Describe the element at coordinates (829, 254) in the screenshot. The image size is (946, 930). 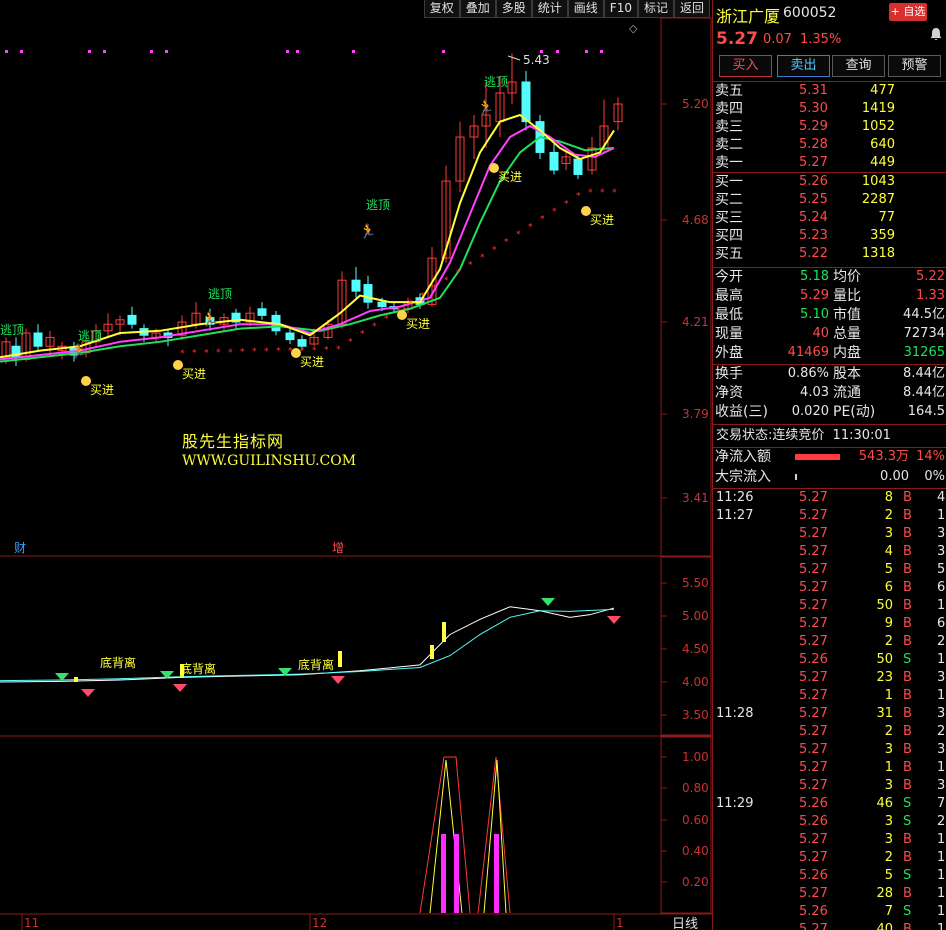
I see `bid-row: 买五 5.22 1318` at that location.